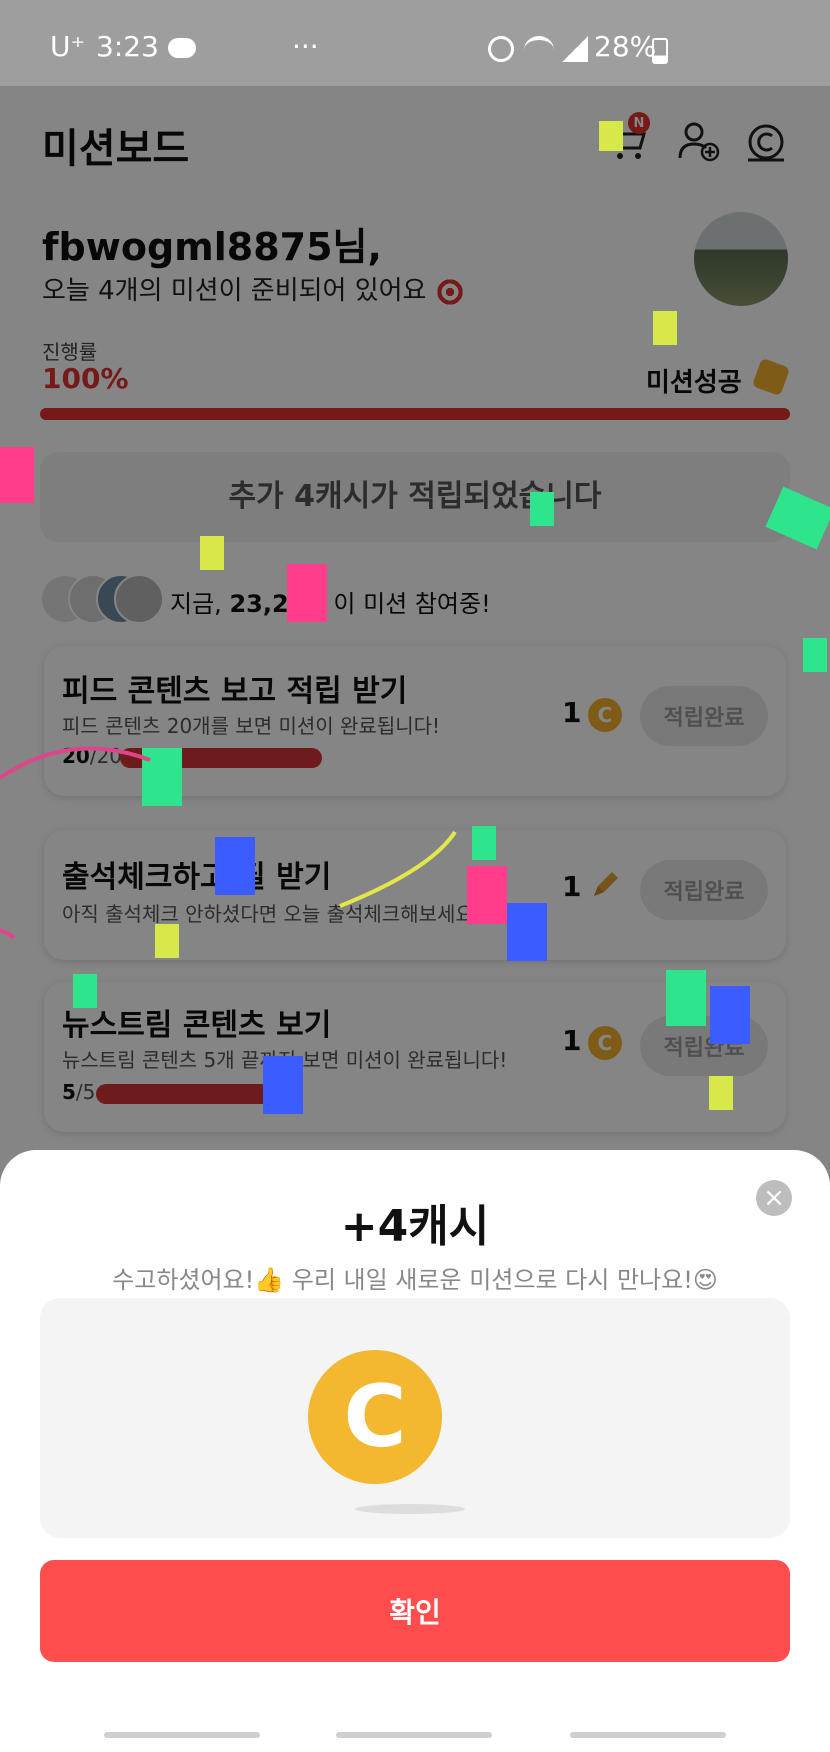 The width and height of the screenshot is (830, 1752). I want to click on coin-letter: C, so click(375, 1417).